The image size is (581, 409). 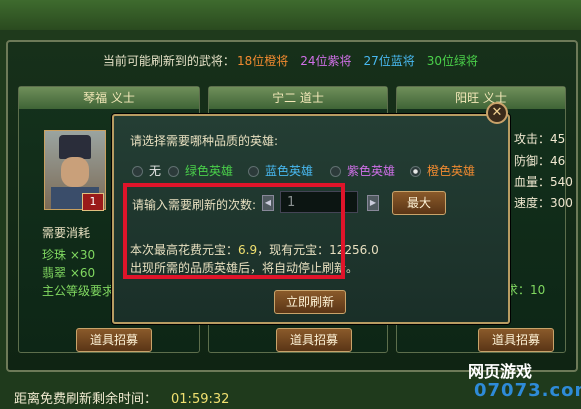 I want to click on green-count: 30位绿将, so click(x=452, y=61).